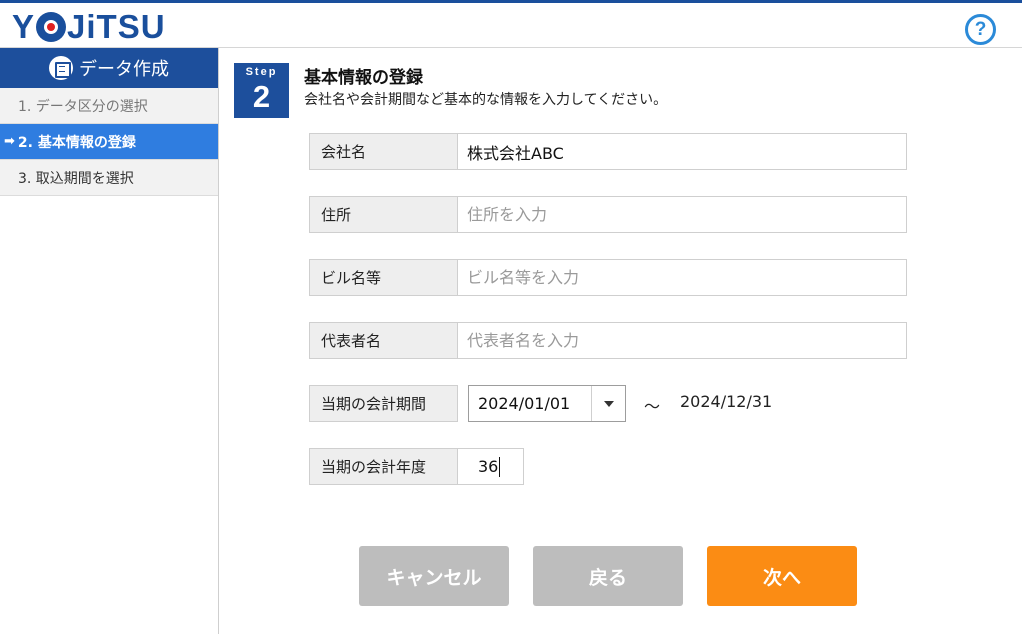 This screenshot has width=1022, height=634. I want to click on sidebar-title: データ作成, so click(124, 69).